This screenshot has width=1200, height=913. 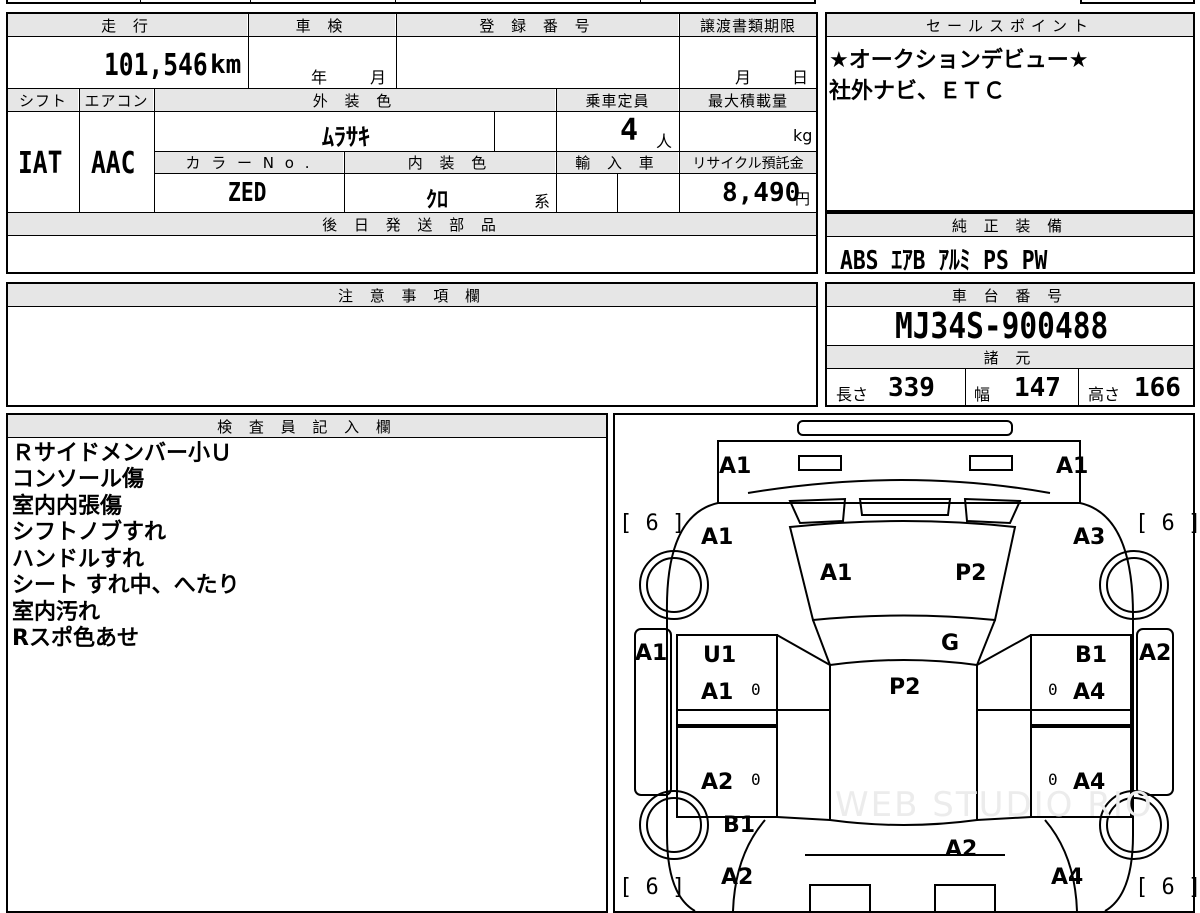 I want to click on length-label: 長さ, so click(x=852, y=394).